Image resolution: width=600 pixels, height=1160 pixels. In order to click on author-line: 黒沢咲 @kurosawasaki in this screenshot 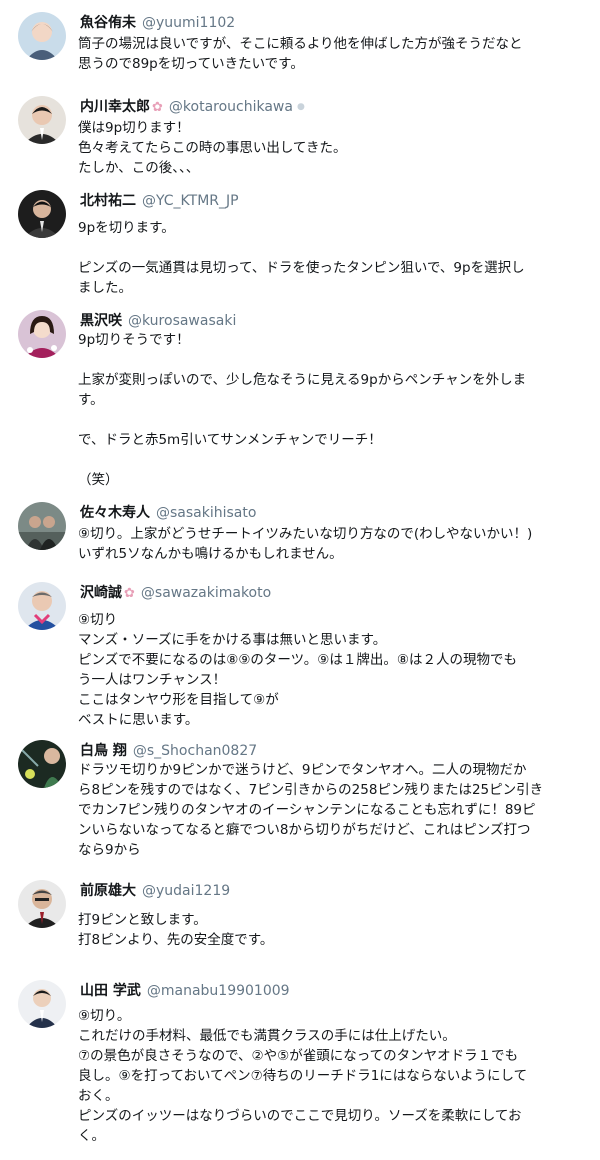, I will do `click(158, 321)`.